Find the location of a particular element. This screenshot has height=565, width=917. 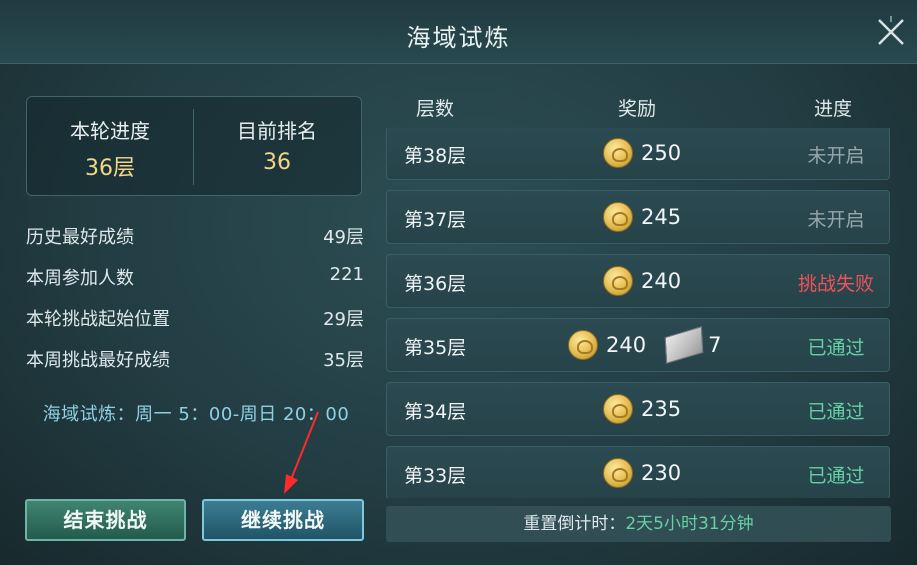

info-value: 49层 is located at coordinates (343, 237).